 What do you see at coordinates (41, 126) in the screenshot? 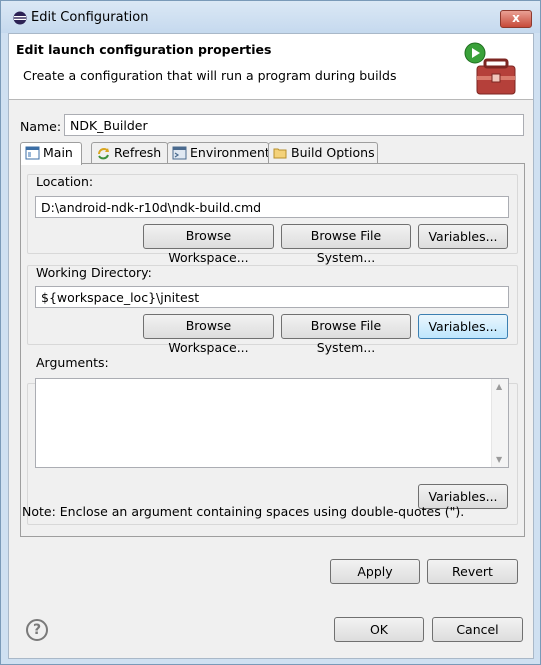
I see `name-label: Name:` at bounding box center [41, 126].